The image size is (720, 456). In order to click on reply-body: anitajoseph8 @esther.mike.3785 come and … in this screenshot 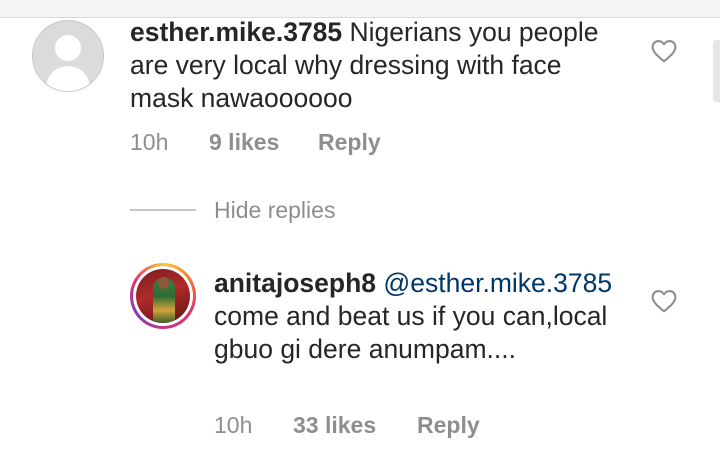, I will do `click(424, 316)`.